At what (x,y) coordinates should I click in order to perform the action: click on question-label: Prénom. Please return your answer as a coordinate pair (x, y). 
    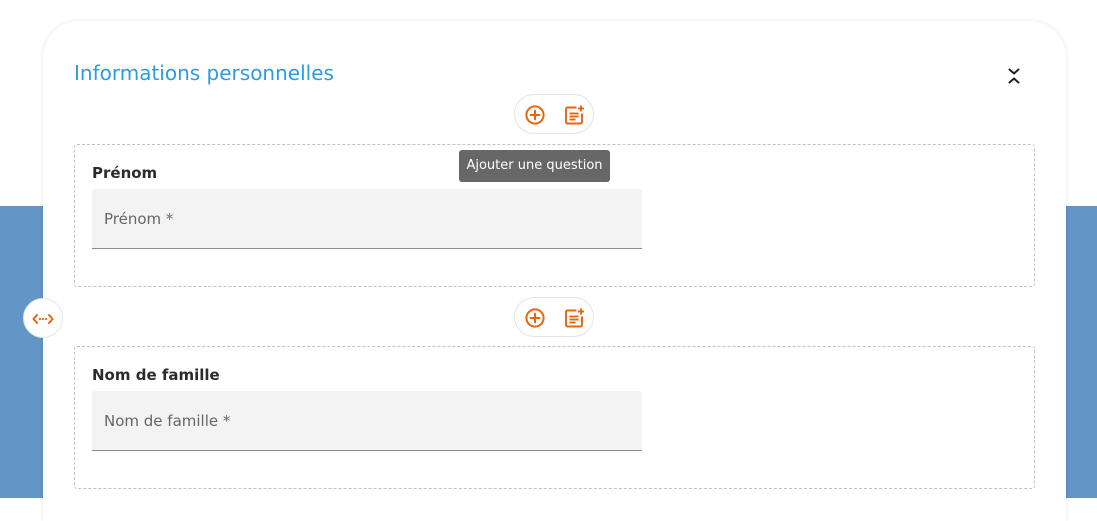
    Looking at the image, I should click on (125, 173).